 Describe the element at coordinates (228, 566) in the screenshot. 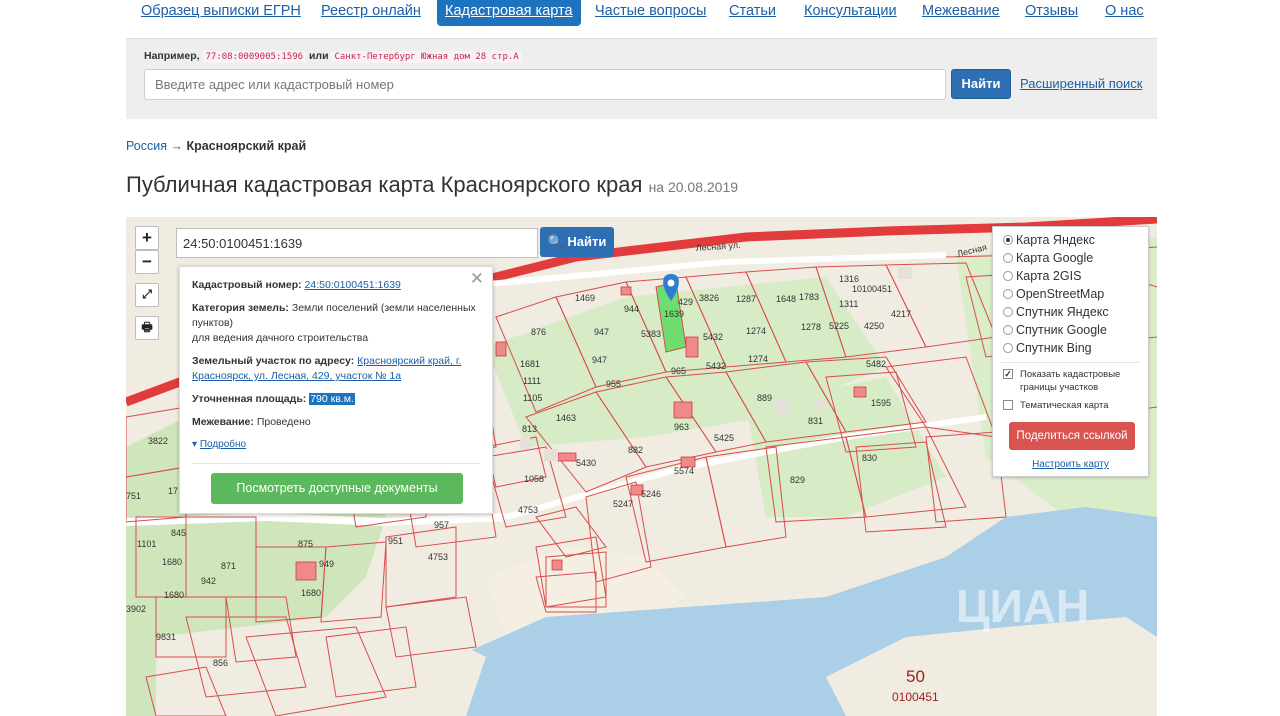

I see `parcel-number-label: 871` at that location.